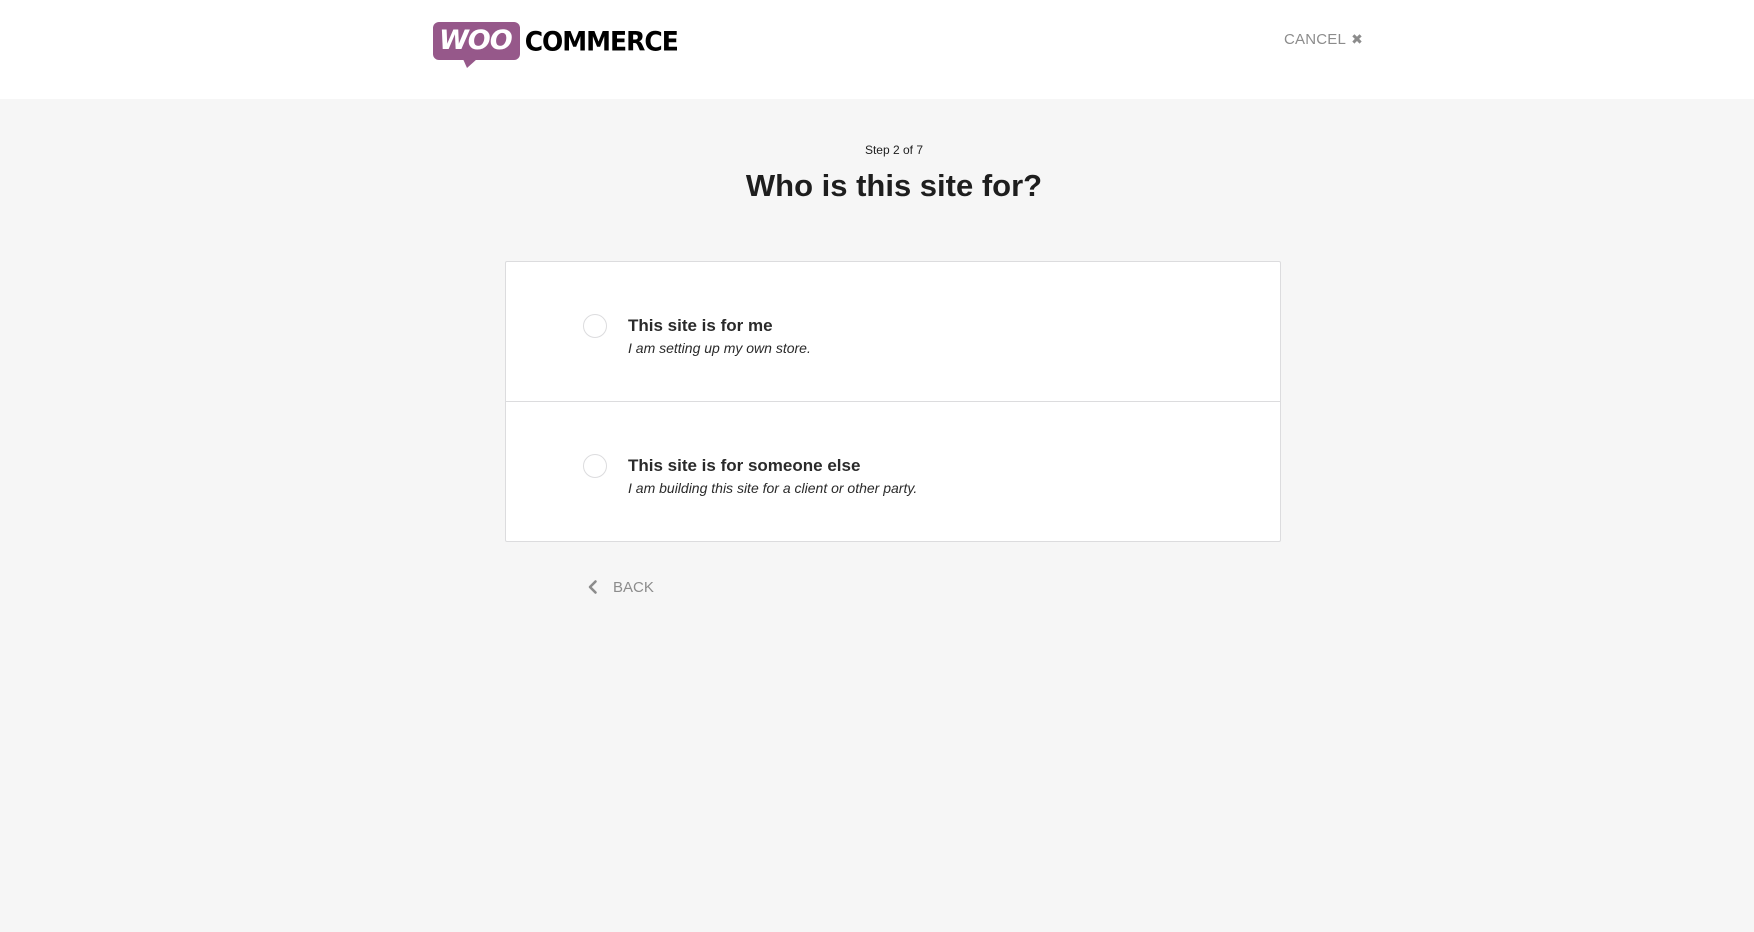  What do you see at coordinates (592, 587) in the screenshot?
I see `chevron-left-icon` at bounding box center [592, 587].